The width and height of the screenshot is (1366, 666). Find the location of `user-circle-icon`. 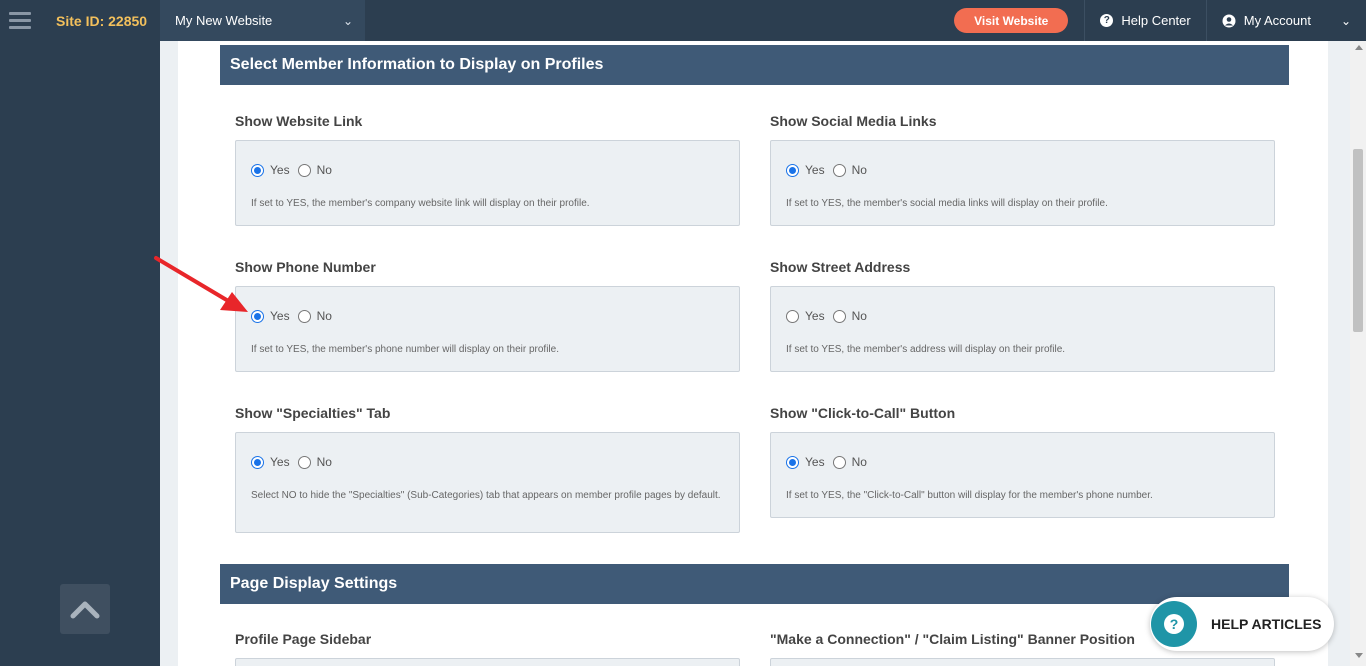

user-circle-icon is located at coordinates (1229, 20).